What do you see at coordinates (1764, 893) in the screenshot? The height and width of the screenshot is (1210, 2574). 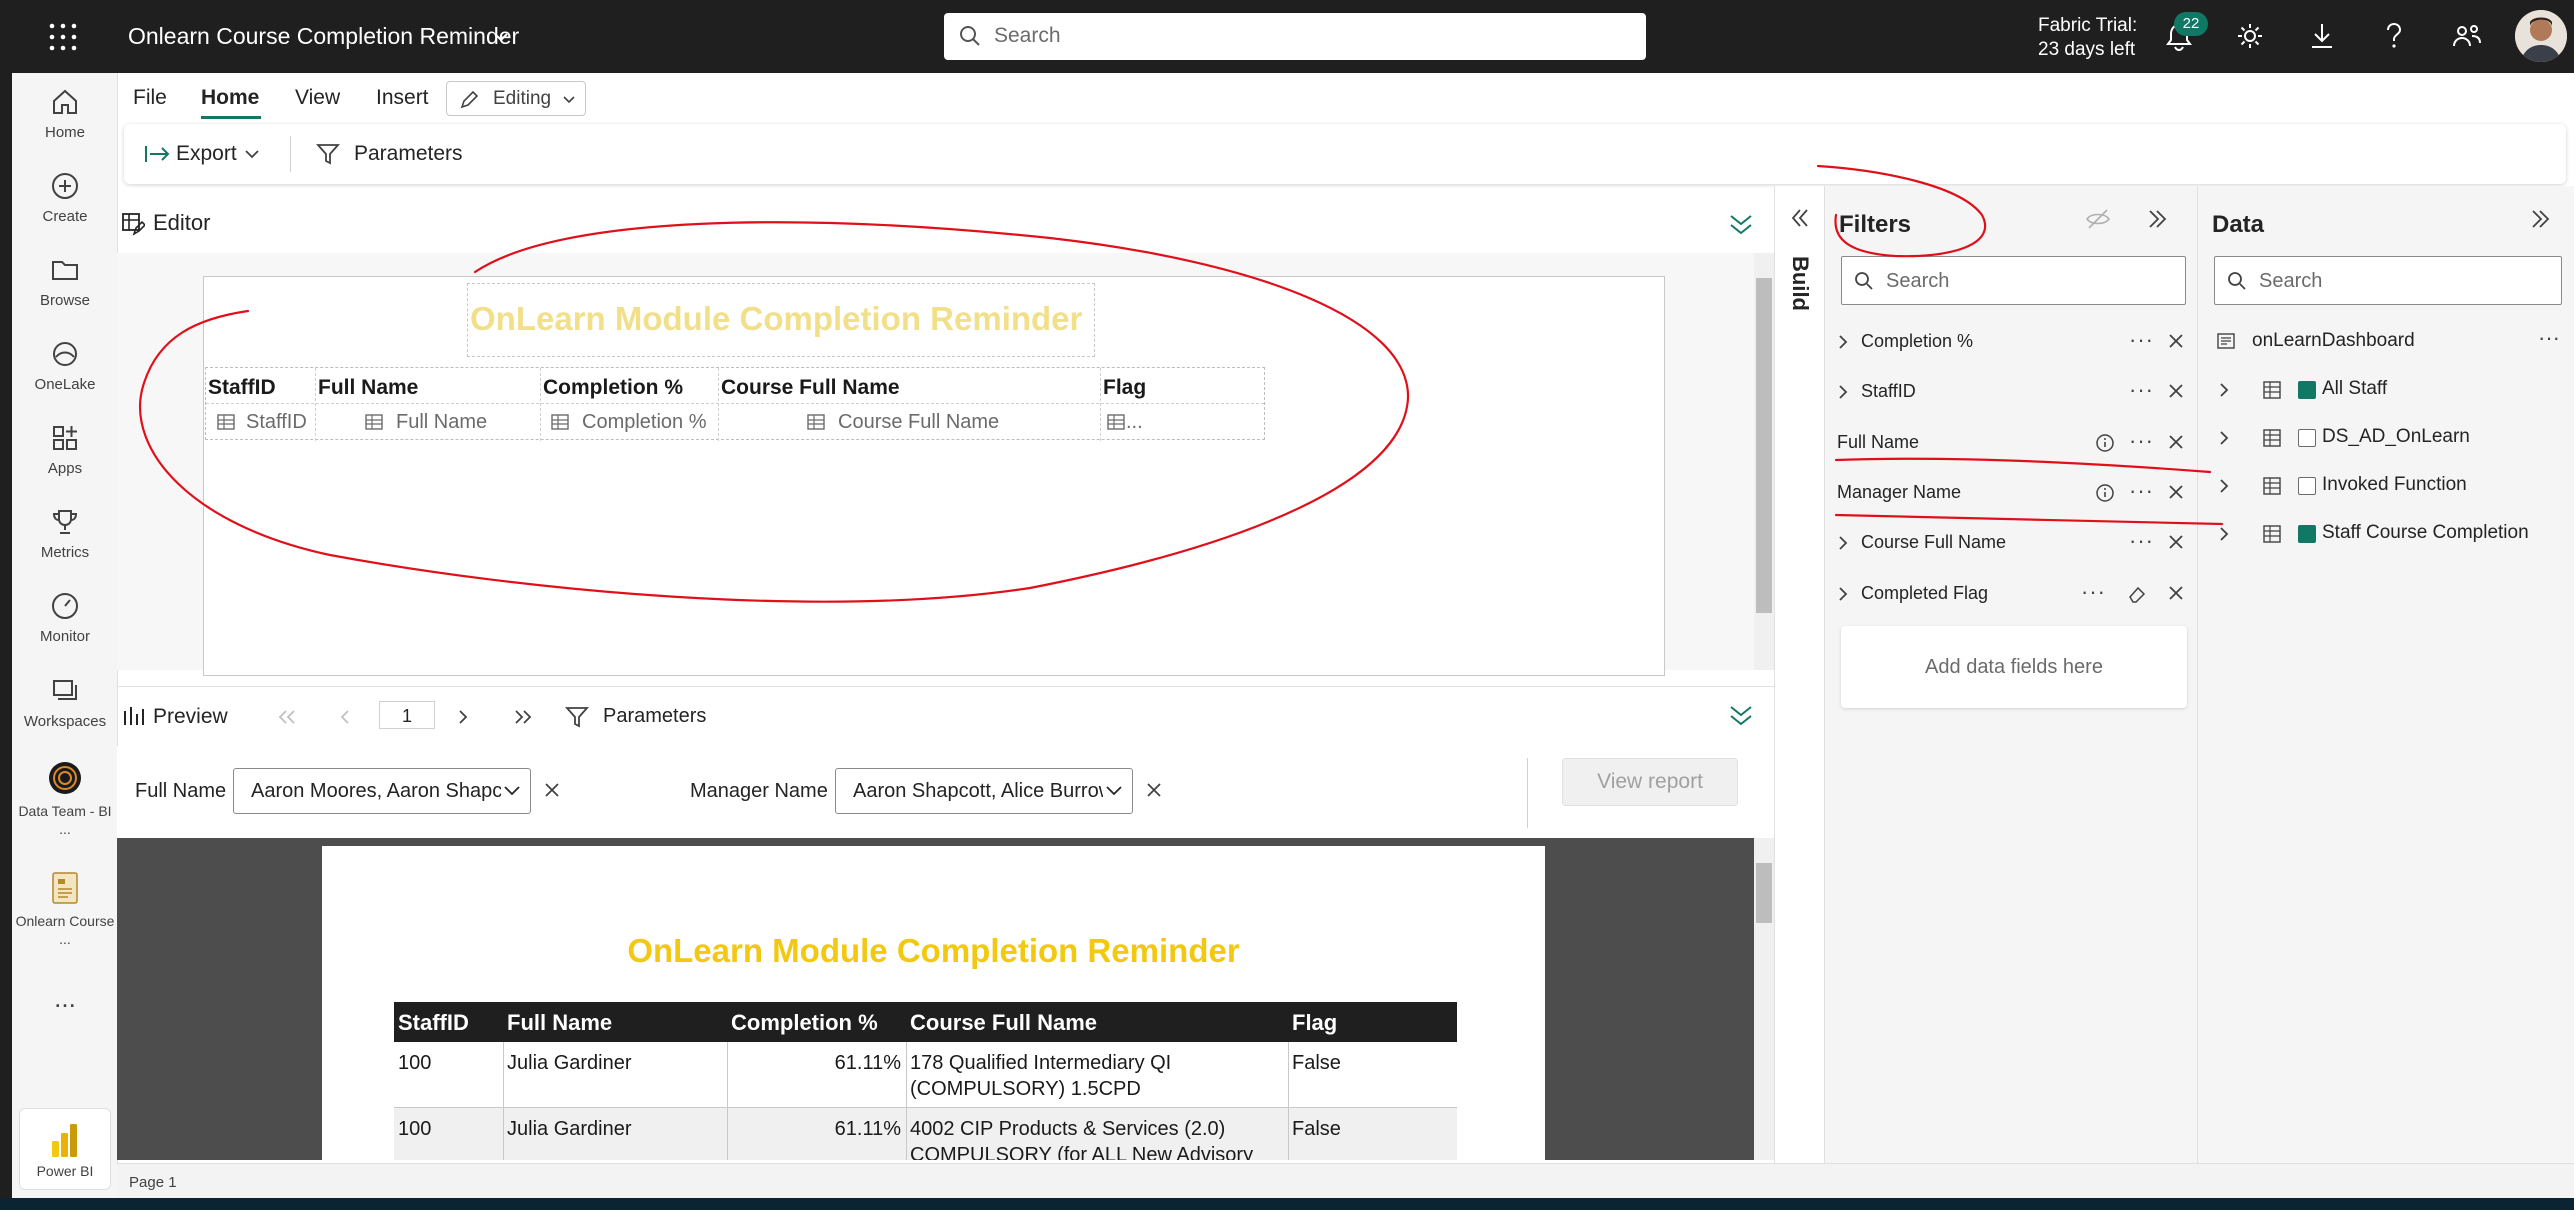 I see `scrollbar-thumb` at bounding box center [1764, 893].